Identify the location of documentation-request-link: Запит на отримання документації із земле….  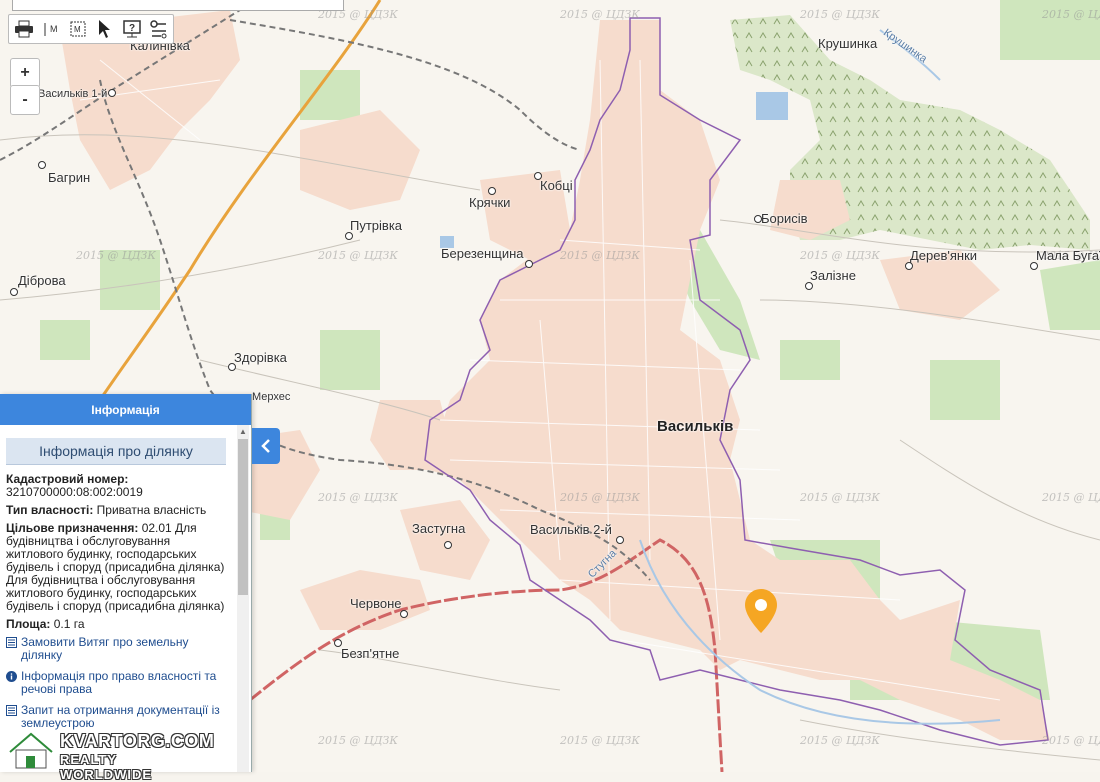
(116, 717).